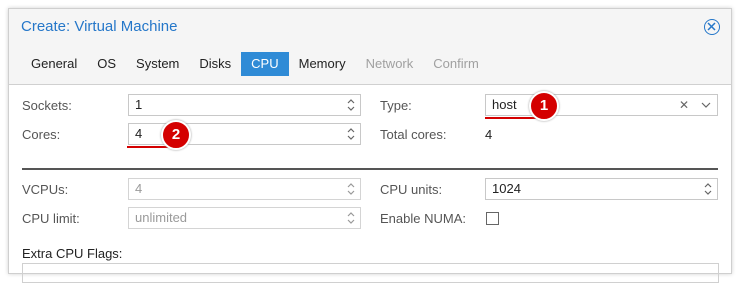 The image size is (740, 283). Describe the element at coordinates (389, 63) in the screenshot. I see `tab-network: Network` at that location.